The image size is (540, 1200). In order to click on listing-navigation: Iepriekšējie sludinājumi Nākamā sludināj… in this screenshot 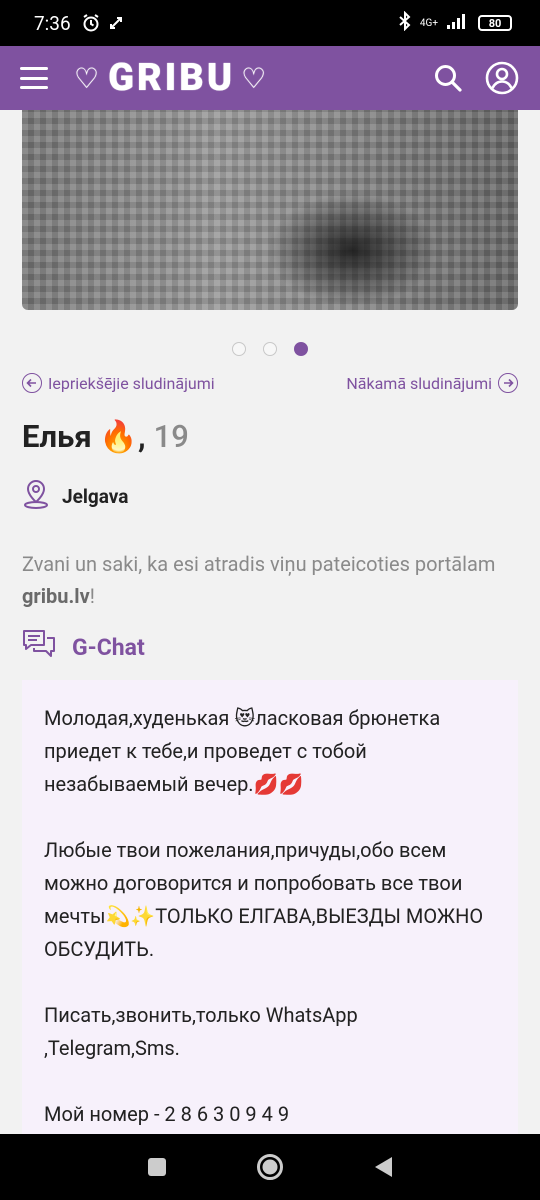, I will do `click(270, 383)`.